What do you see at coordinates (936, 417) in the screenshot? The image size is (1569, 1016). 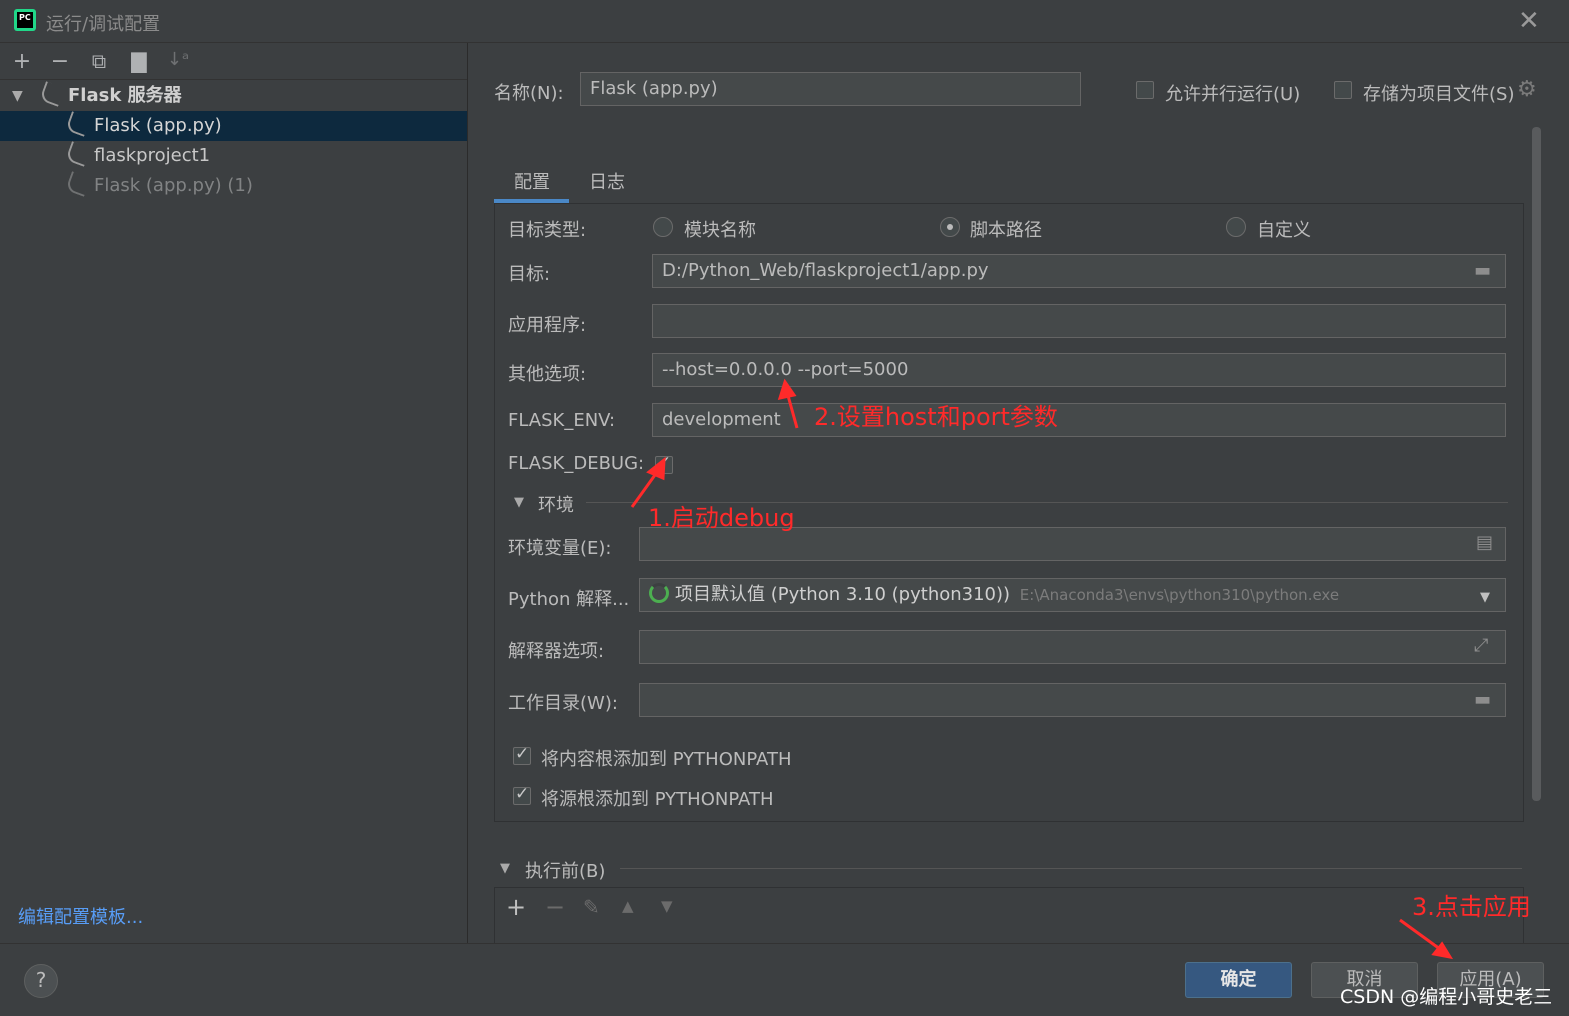 I see `annotation-host-port: 2.设置host和port参数` at bounding box center [936, 417].